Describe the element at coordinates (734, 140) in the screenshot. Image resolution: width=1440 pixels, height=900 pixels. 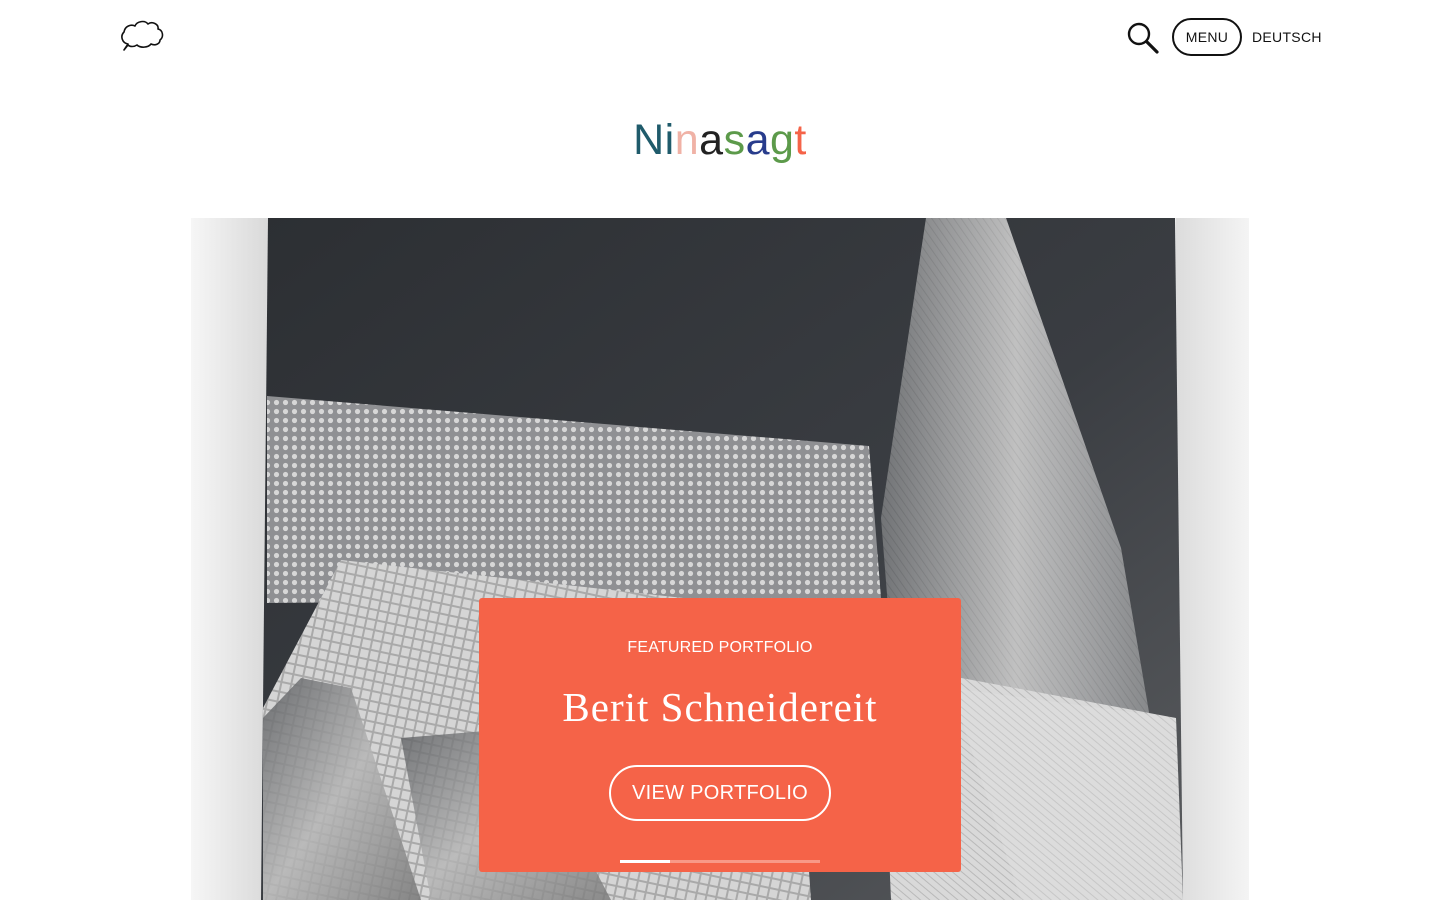
I see `site-title-letter: s` at that location.